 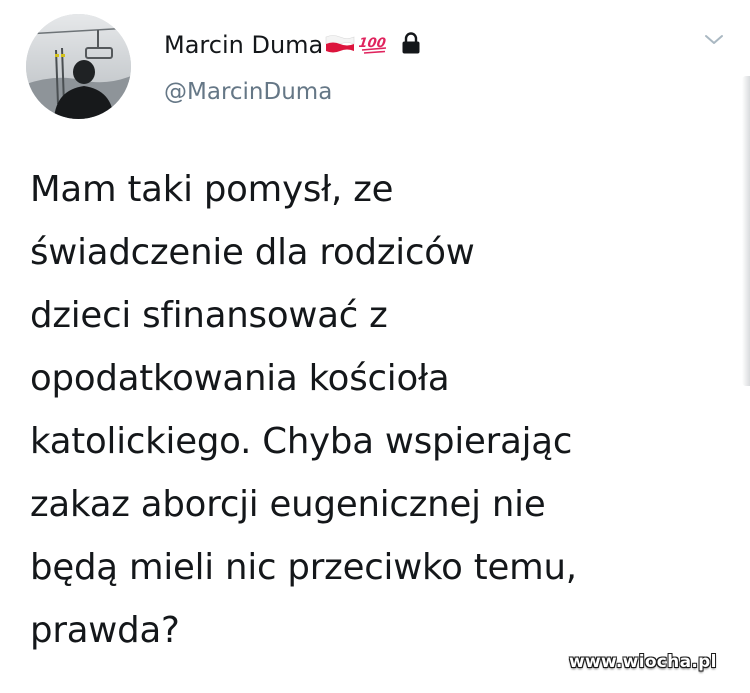 What do you see at coordinates (373, 45) in the screenshot?
I see `hundred-points-icon: 100` at bounding box center [373, 45].